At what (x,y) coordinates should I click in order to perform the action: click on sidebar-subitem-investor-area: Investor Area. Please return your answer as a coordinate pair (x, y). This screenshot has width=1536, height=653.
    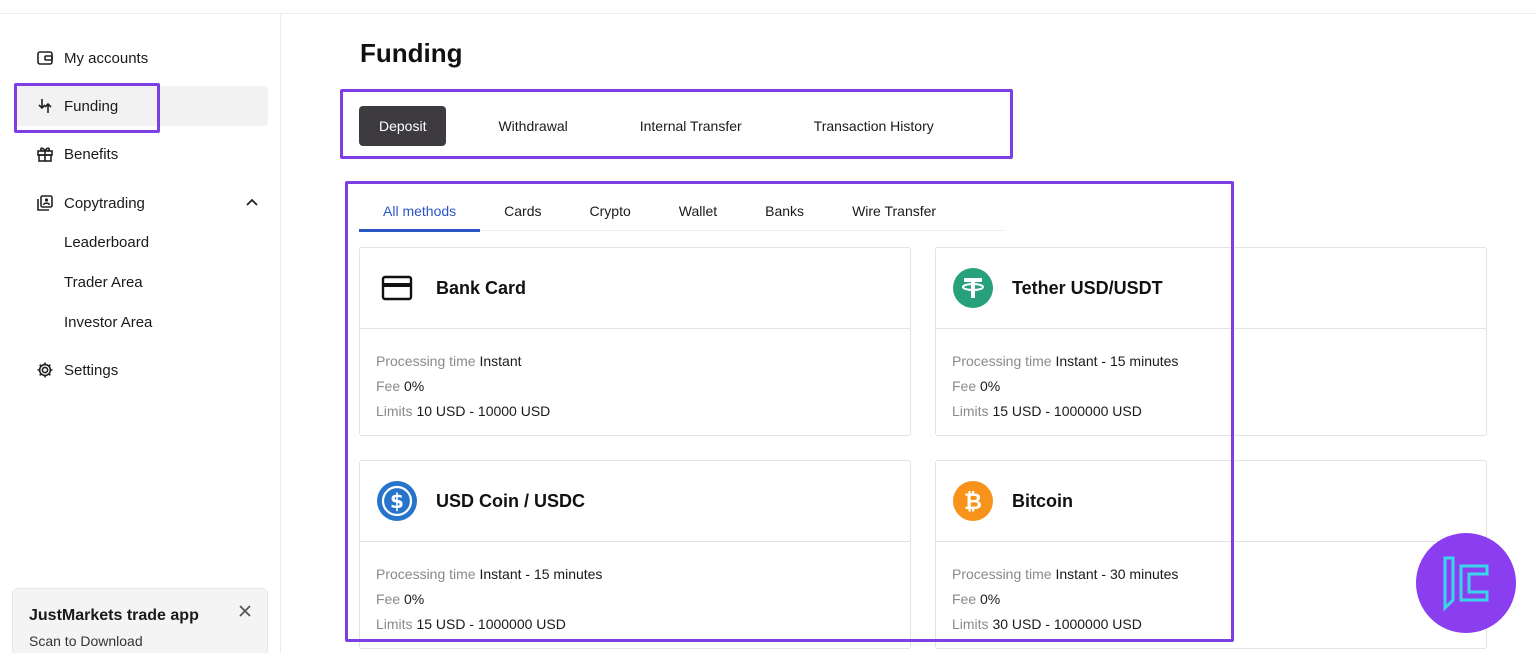
    Looking at the image, I should click on (108, 322).